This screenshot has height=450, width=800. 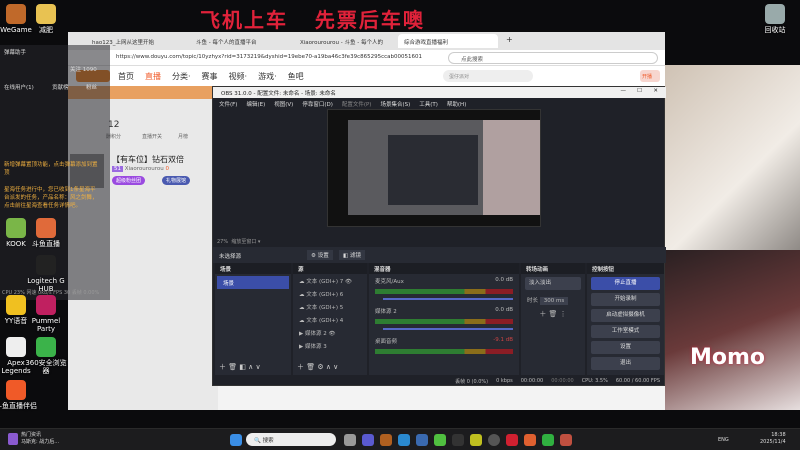 What do you see at coordinates (236, 440) in the screenshot?
I see `start-icon` at bounding box center [236, 440].